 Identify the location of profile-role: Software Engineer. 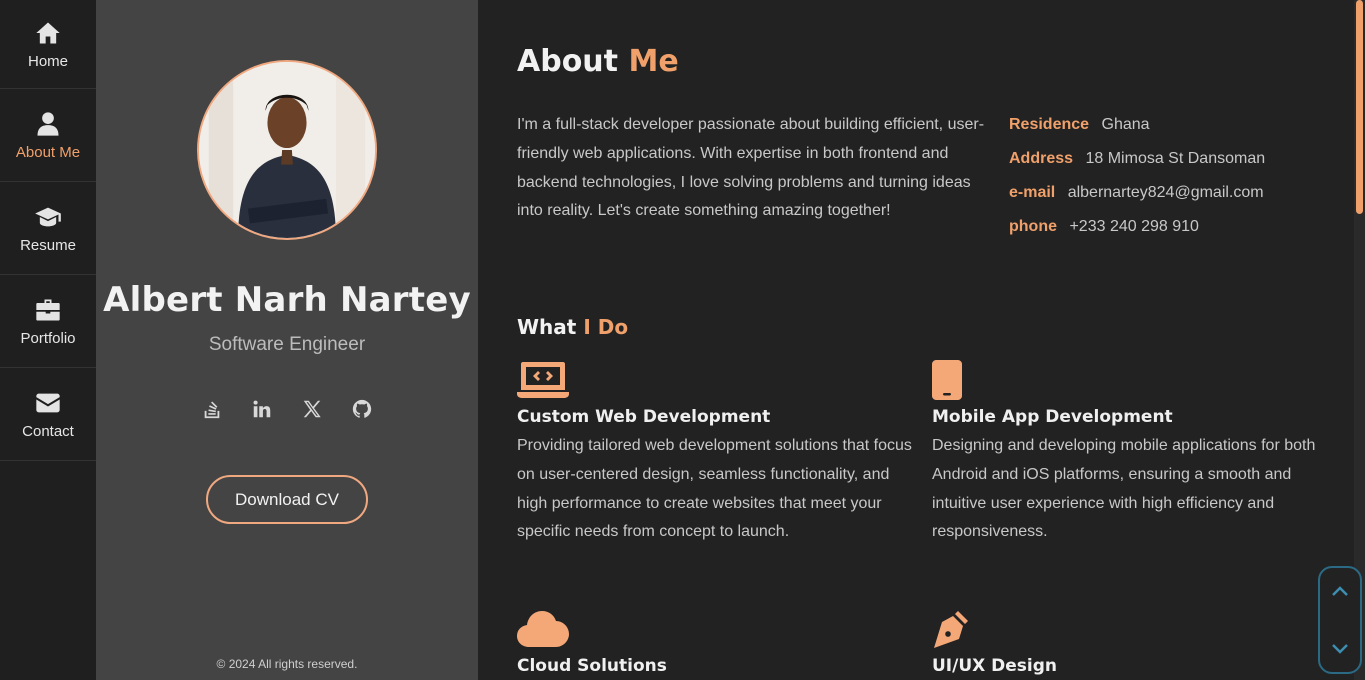
(287, 344).